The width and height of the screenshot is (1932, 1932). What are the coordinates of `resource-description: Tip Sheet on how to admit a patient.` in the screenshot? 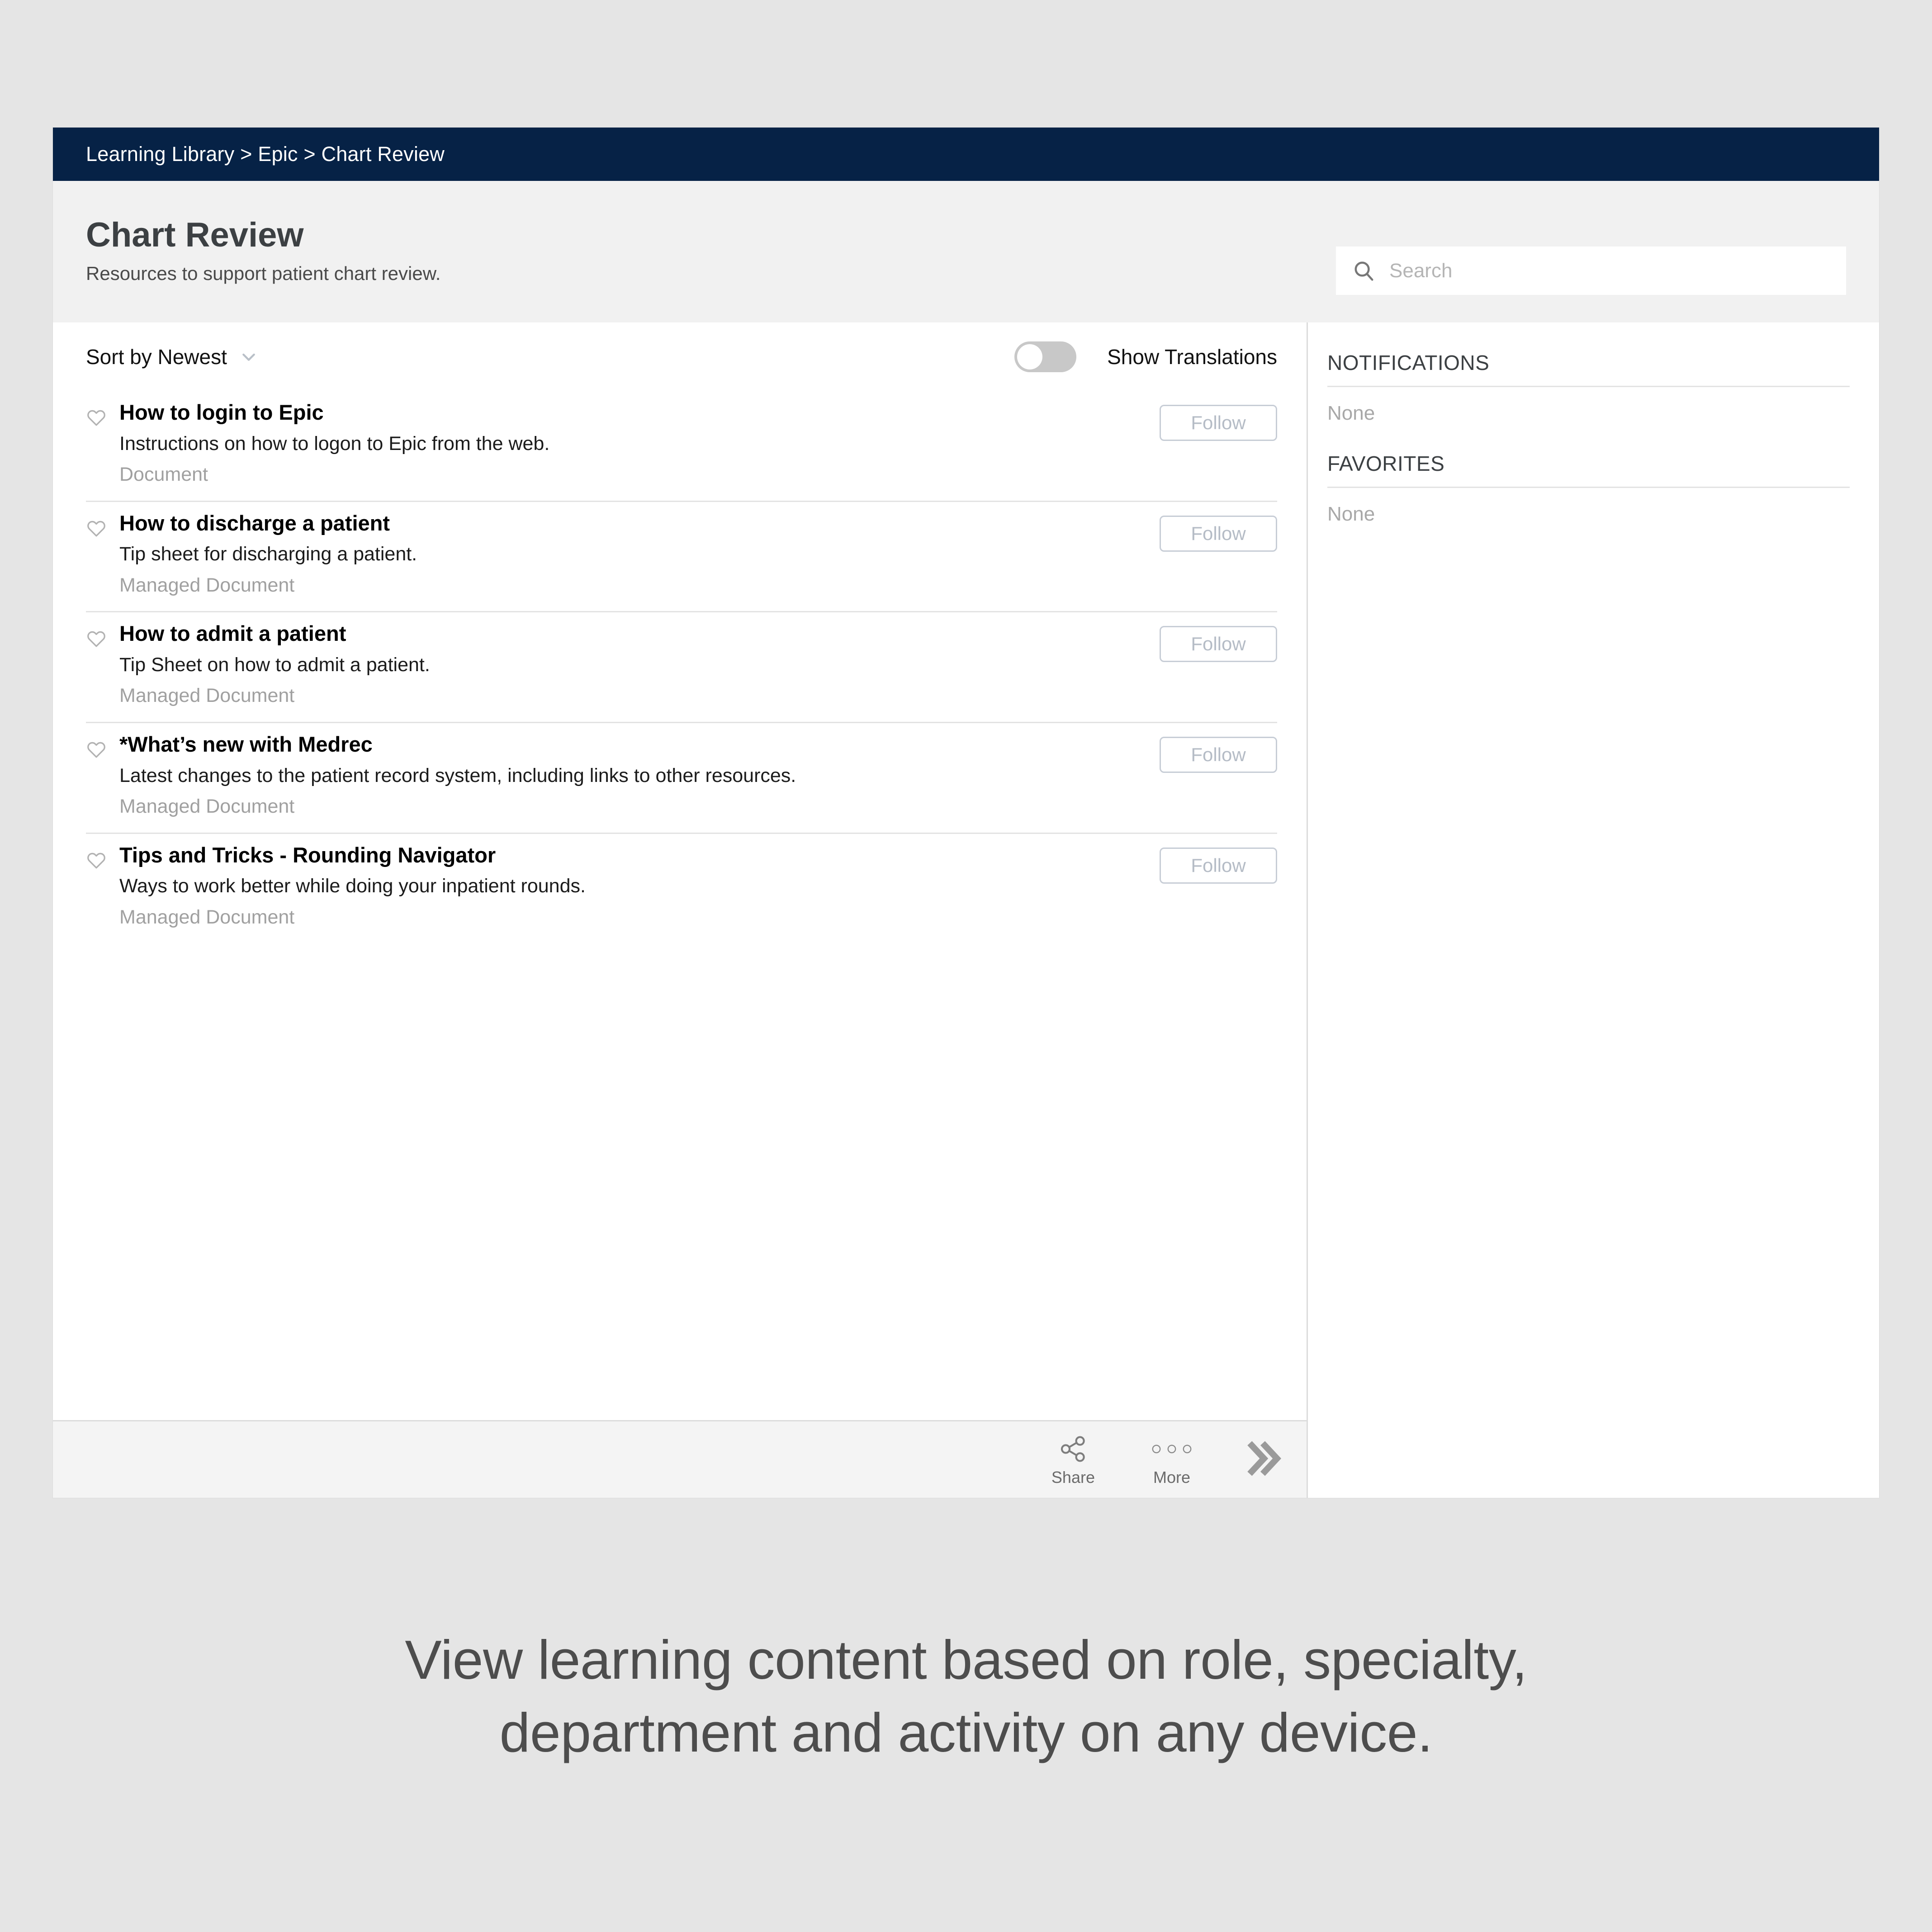 It's located at (275, 665).